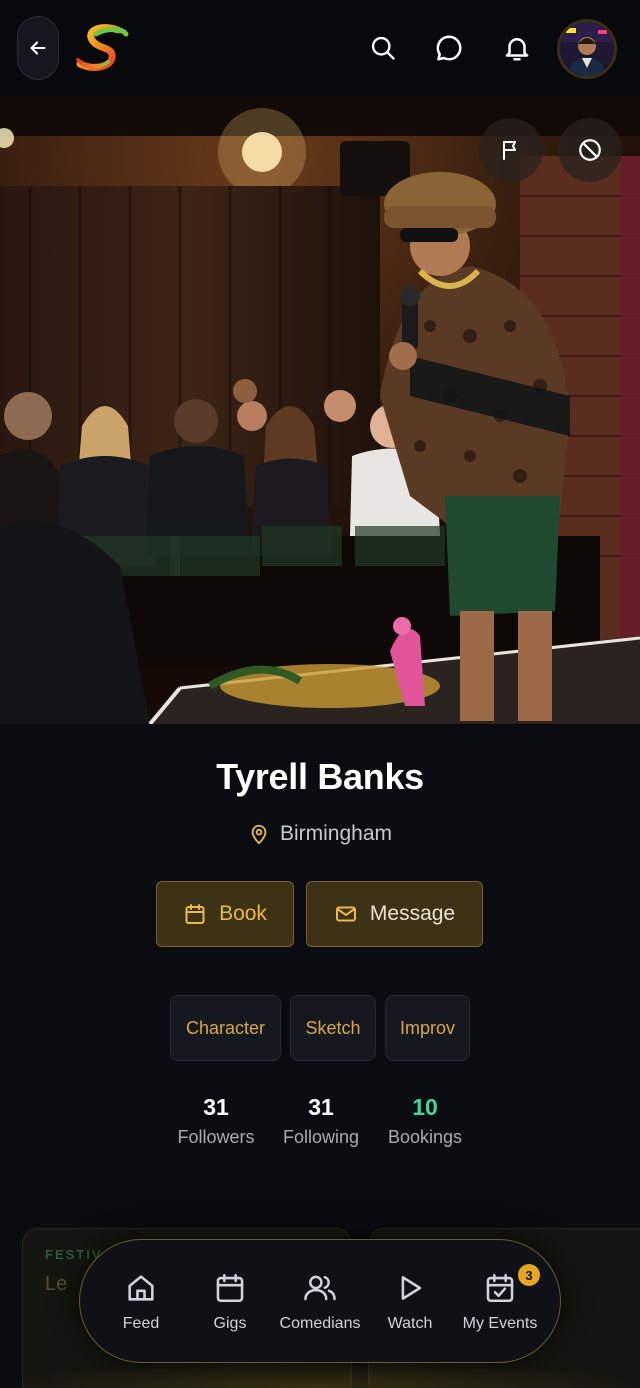 The width and height of the screenshot is (640, 1388). I want to click on report-button, so click(511, 150).